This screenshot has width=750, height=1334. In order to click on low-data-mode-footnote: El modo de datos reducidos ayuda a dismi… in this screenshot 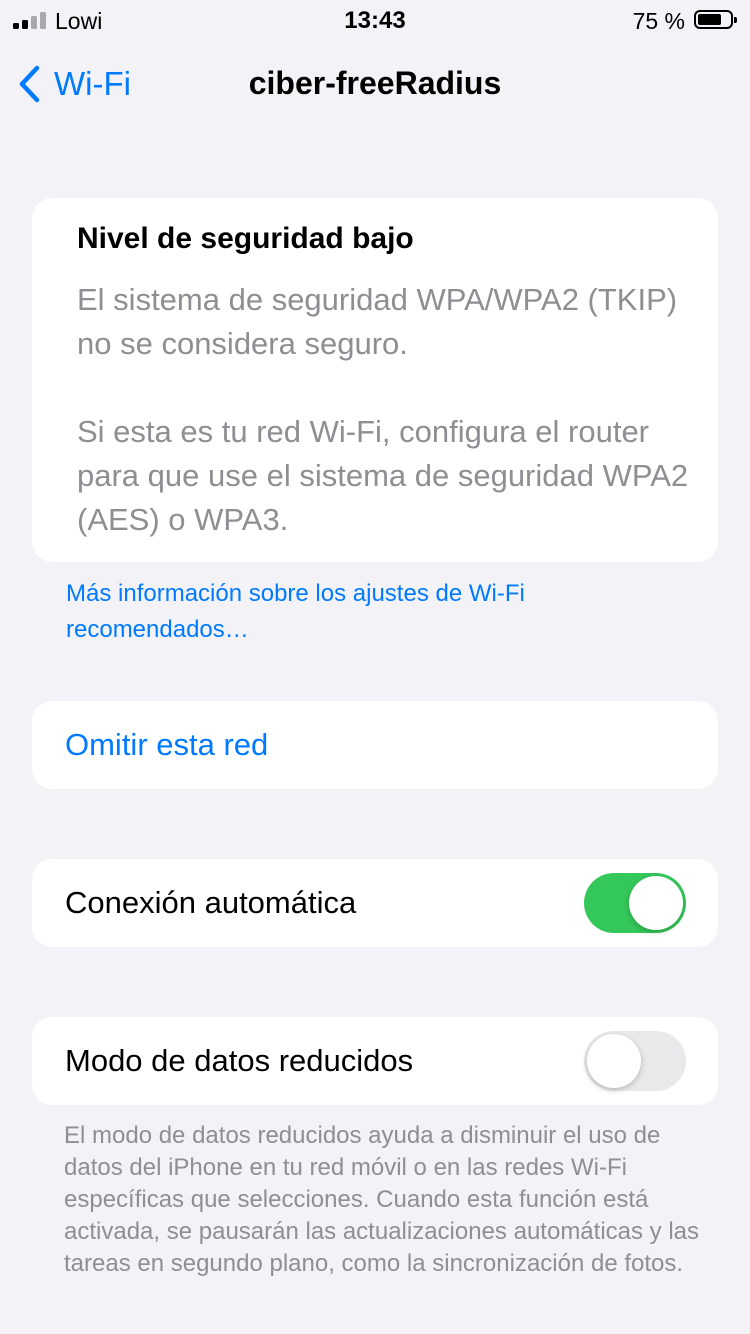, I will do `click(382, 1199)`.